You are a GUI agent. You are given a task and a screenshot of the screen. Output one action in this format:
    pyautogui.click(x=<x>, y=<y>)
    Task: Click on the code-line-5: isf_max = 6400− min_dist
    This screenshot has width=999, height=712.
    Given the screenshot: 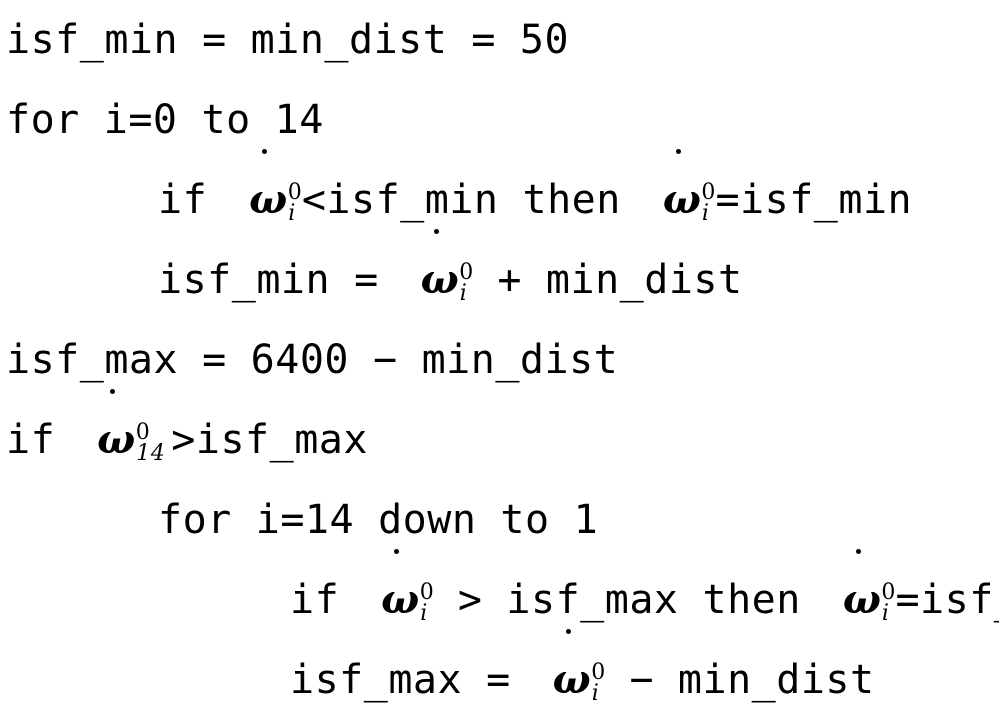 What is the action you would take?
    pyautogui.click(x=499, y=360)
    